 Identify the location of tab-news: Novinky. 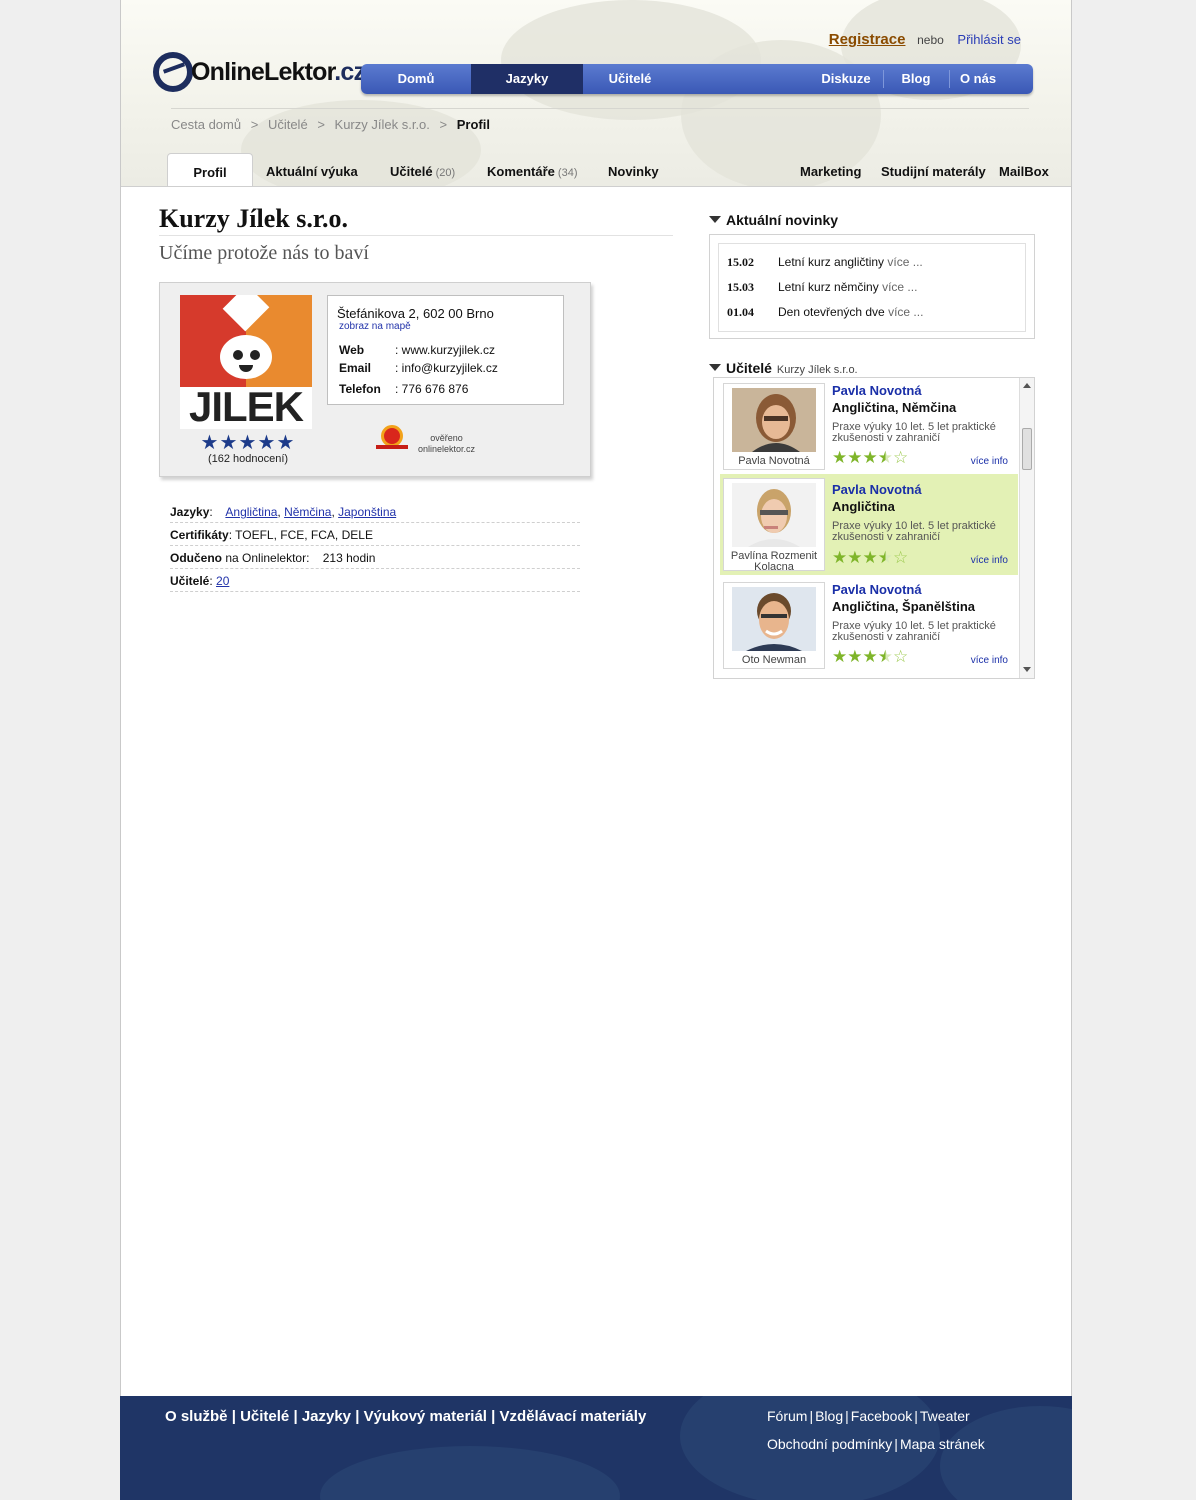
(633, 169).